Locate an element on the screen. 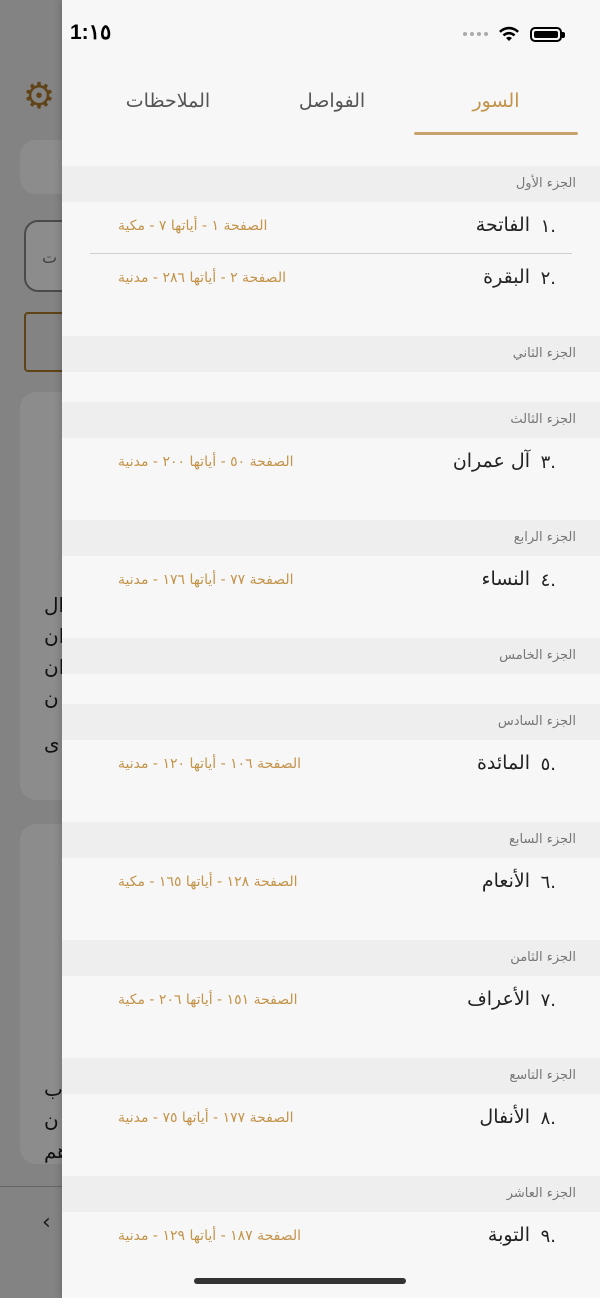  surah-number: .٦ is located at coordinates (548, 882).